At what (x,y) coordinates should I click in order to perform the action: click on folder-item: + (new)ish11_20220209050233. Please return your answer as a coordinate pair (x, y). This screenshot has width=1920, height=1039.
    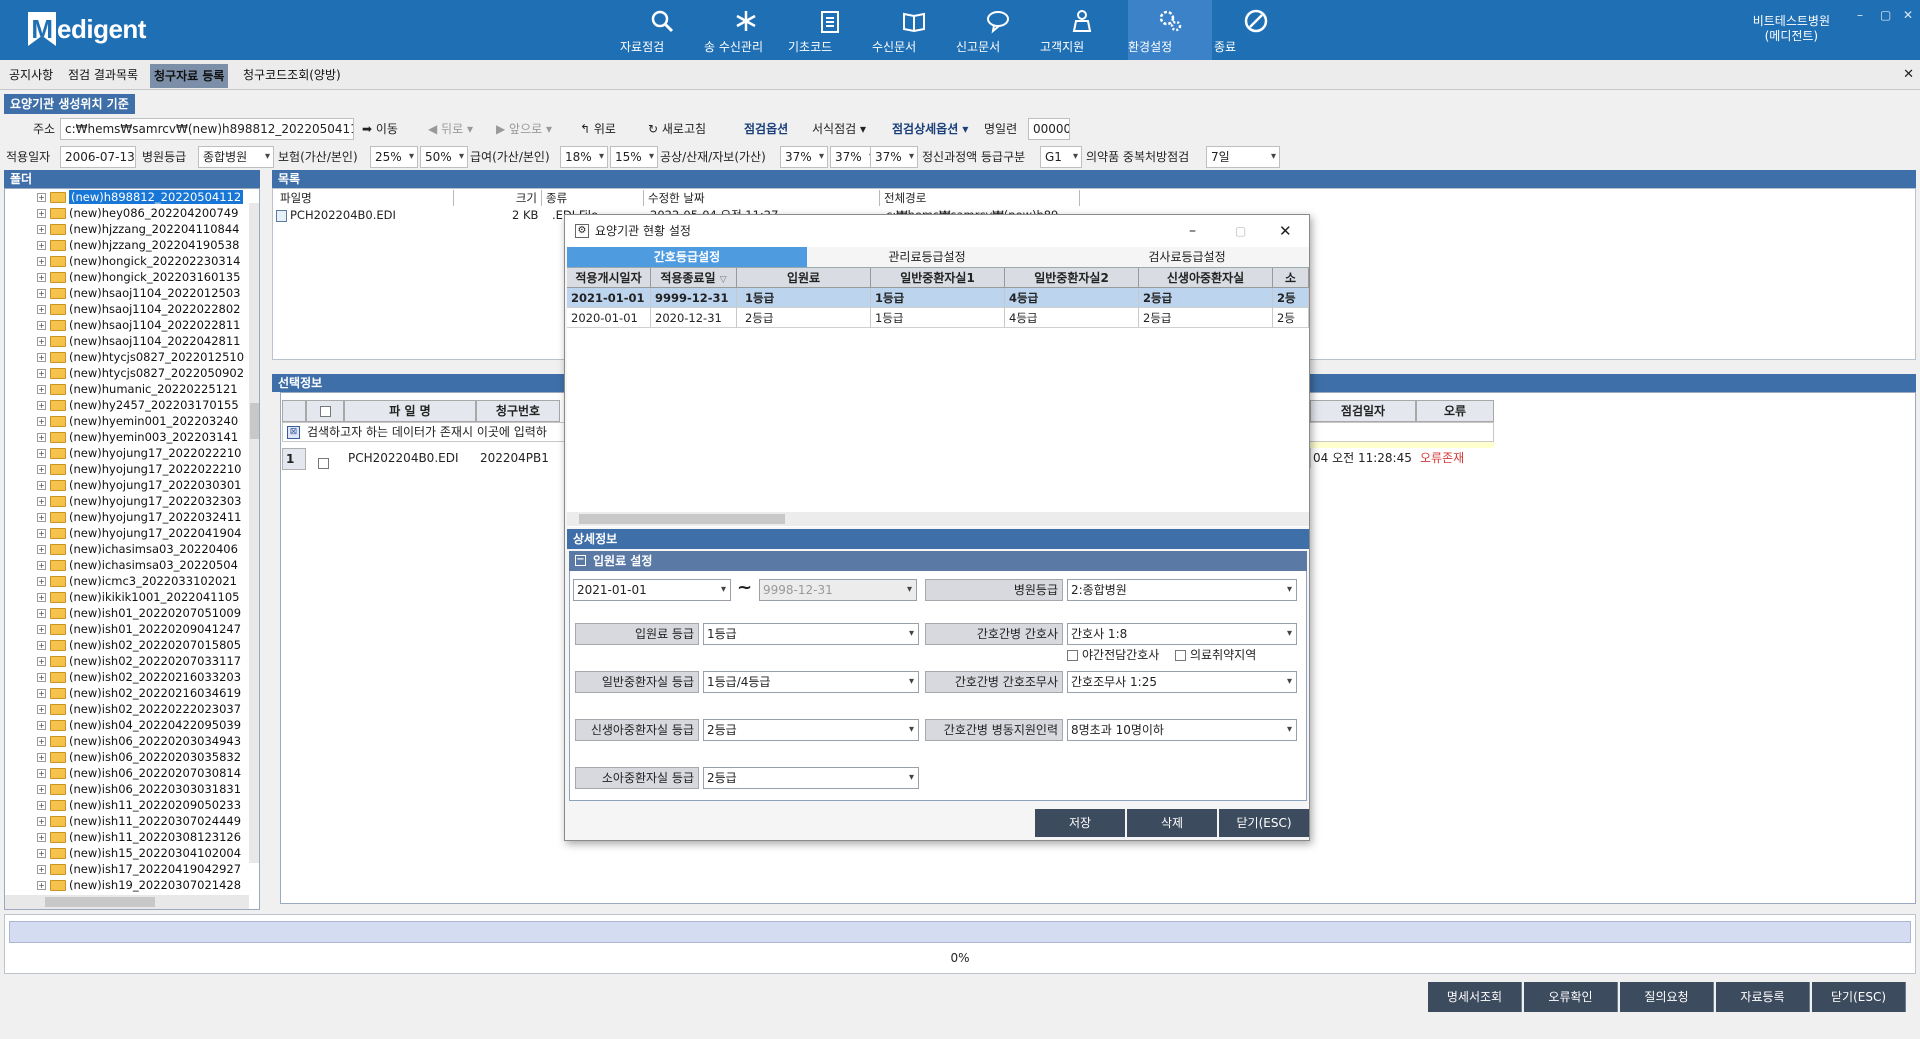
    Looking at the image, I should click on (123, 805).